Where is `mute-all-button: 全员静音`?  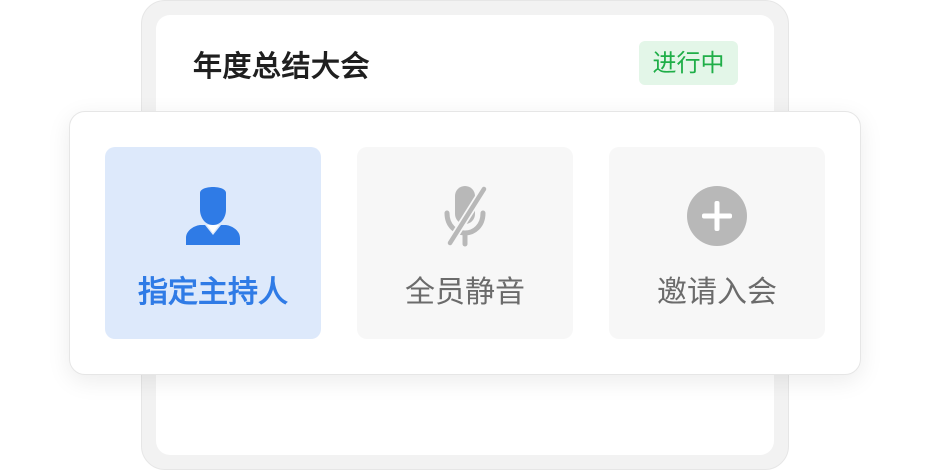
mute-all-button: 全员静音 is located at coordinates (465, 243).